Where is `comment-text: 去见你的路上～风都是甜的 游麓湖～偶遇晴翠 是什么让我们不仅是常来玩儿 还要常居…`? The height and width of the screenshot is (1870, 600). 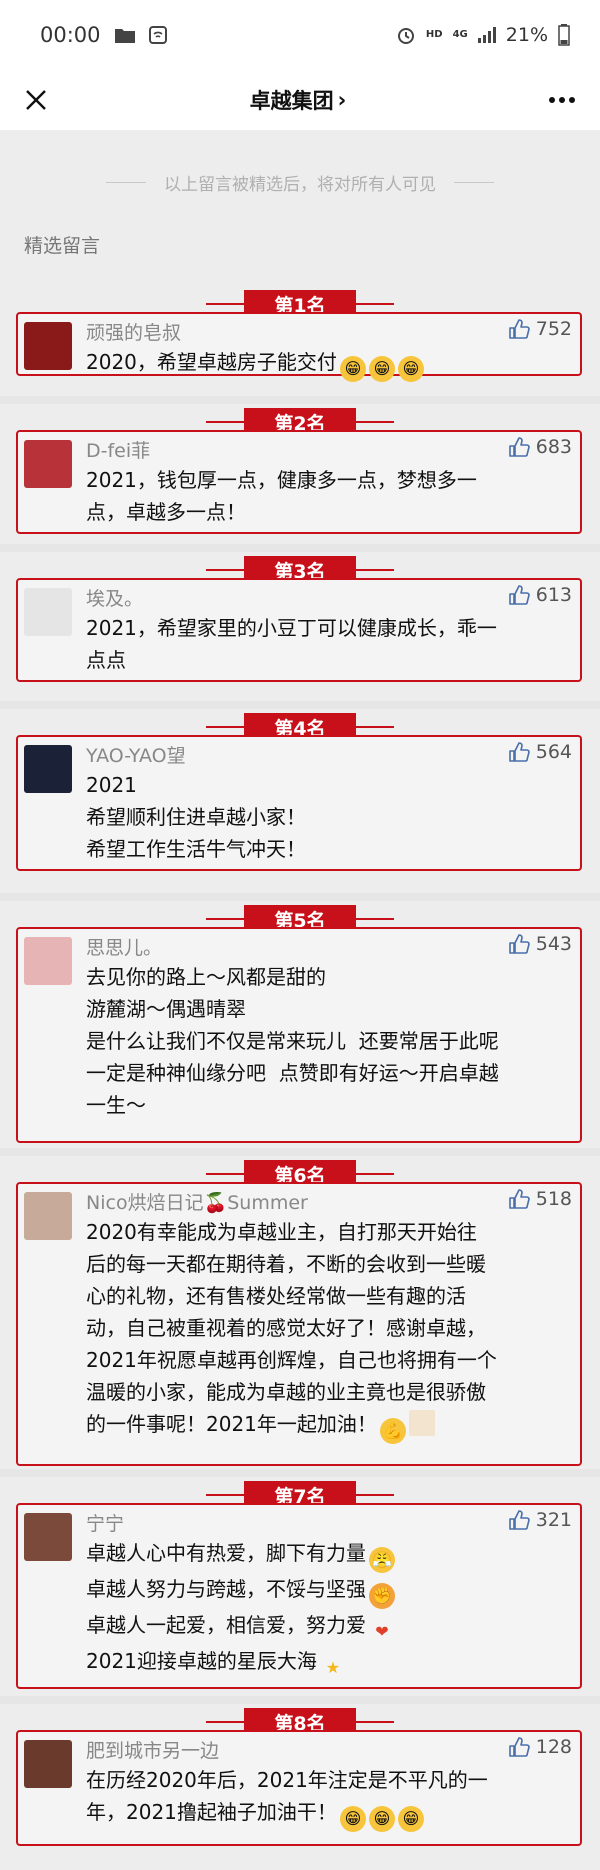
comment-text: 去见你的路上～风都是甜的 游麓湖～偶遇晴翠 是什么让我们不仅是常来玩儿 还要常居… is located at coordinates (323, 1041).